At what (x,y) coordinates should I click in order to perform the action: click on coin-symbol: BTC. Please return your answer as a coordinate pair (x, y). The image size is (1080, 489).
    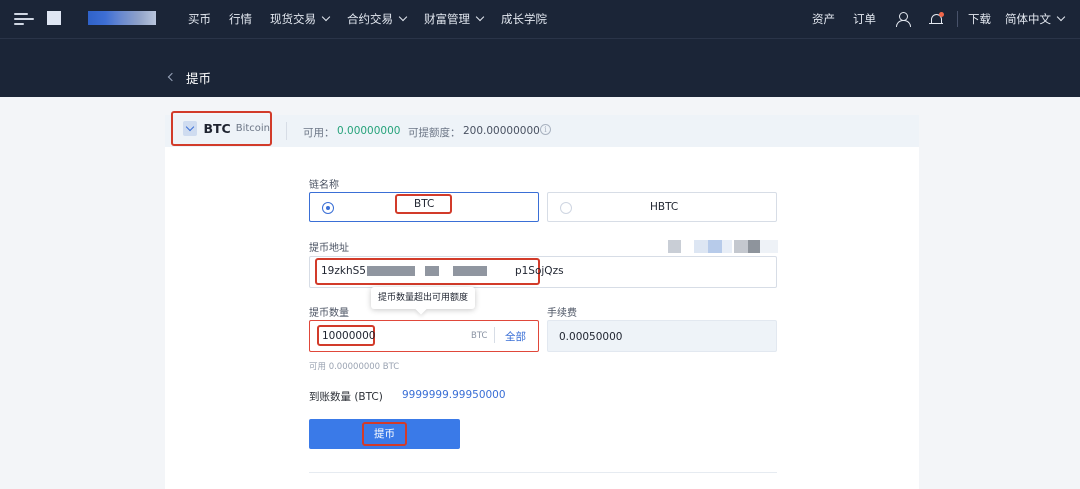
    Looking at the image, I should click on (217, 128).